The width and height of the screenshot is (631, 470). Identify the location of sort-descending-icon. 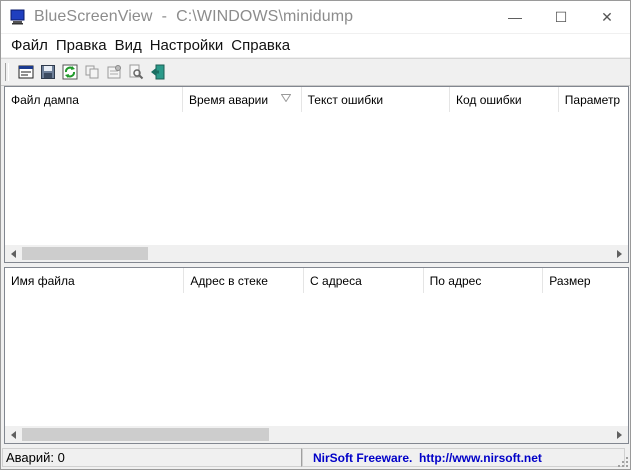
(285, 98).